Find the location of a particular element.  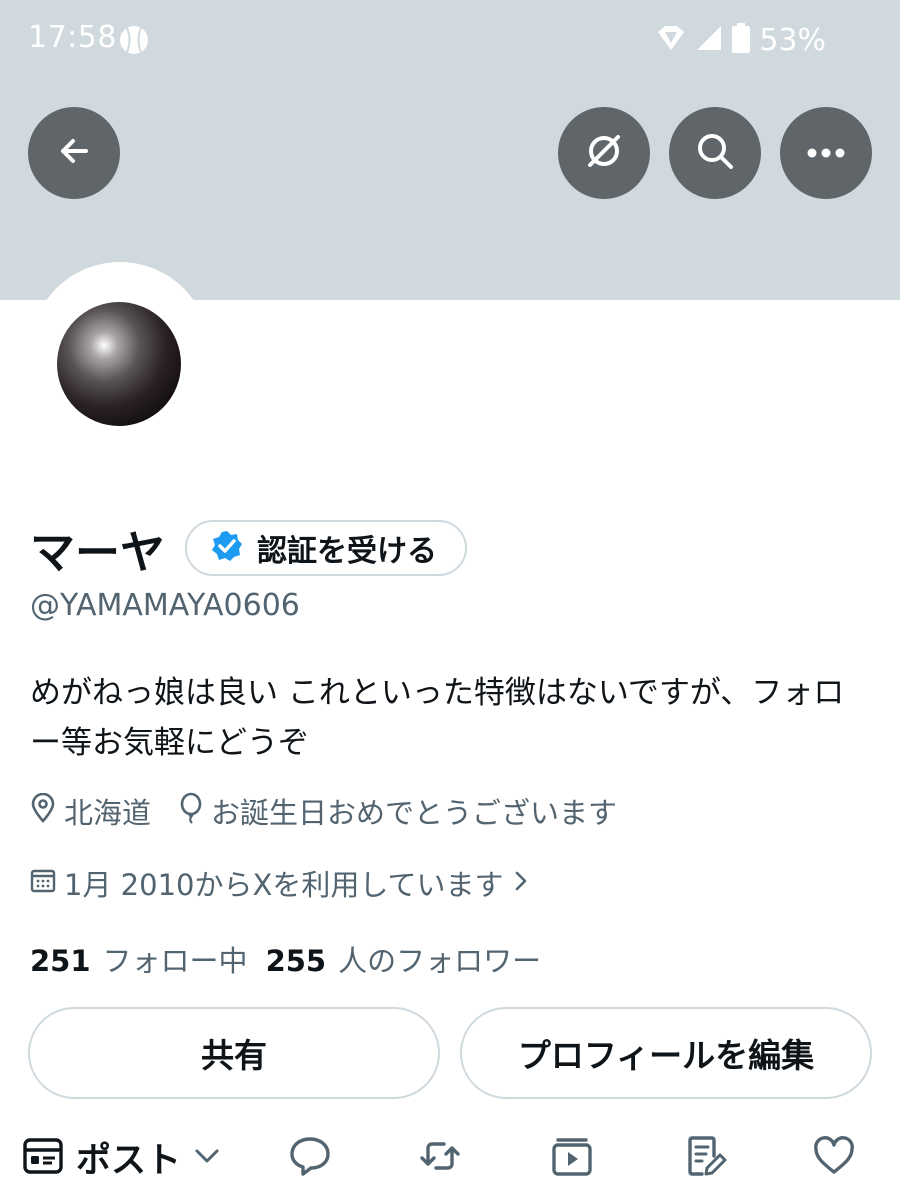

composer-toolbar: ポスト is located at coordinates (450, 1155).